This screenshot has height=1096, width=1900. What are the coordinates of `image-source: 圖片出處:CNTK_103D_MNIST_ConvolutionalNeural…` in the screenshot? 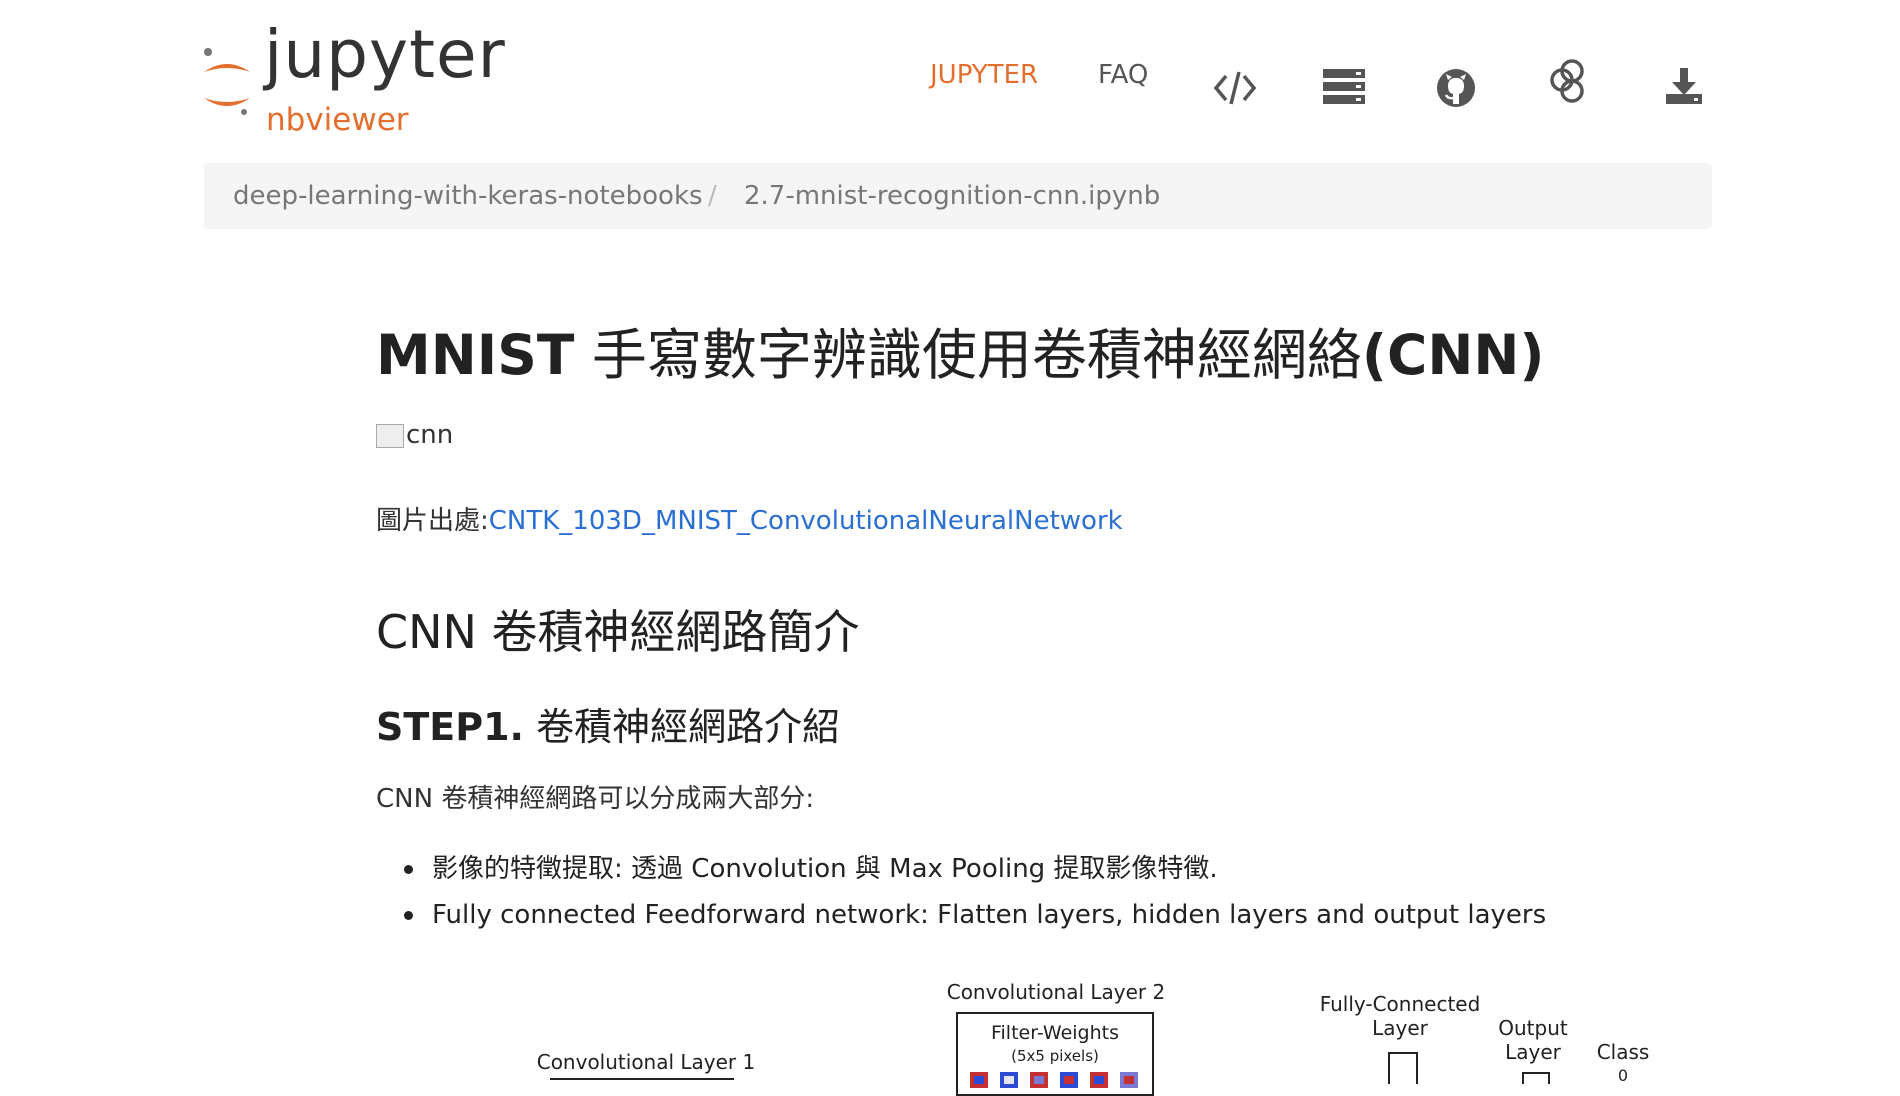 It's located at (749, 518).